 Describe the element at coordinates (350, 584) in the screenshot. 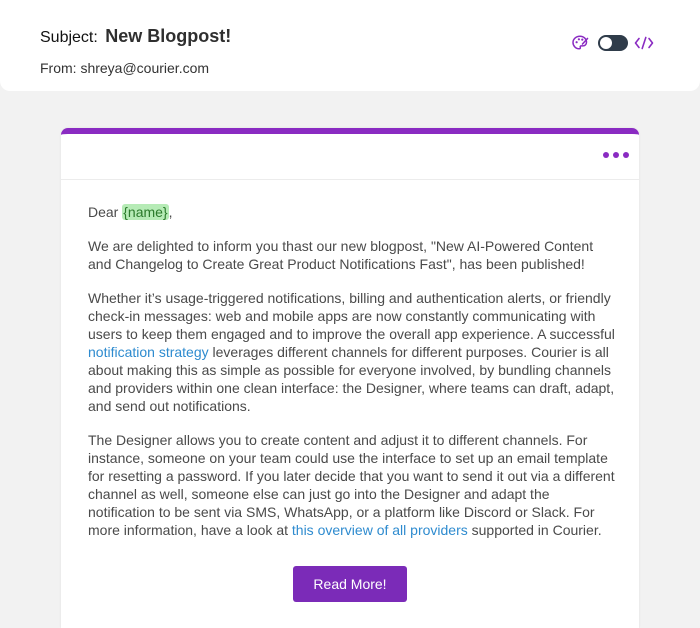

I see `read-more-button: Read More!` at that location.